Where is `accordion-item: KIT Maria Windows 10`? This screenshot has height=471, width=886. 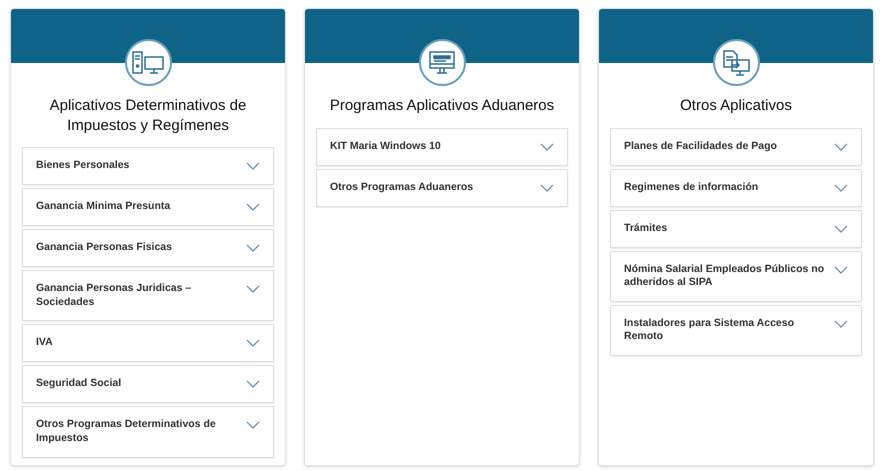 accordion-item: KIT Maria Windows 10 is located at coordinates (442, 147).